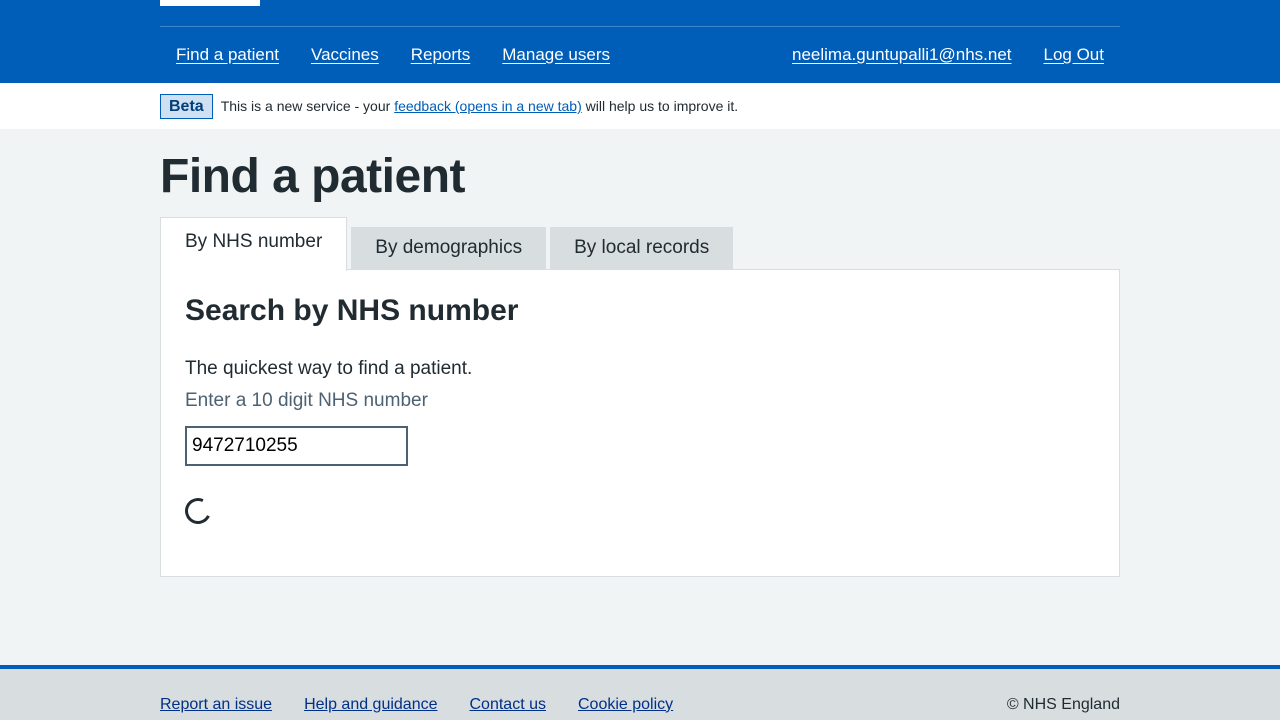 The height and width of the screenshot is (720, 1280). Describe the element at coordinates (296, 446) in the screenshot. I see `nhs-number-input` at that location.